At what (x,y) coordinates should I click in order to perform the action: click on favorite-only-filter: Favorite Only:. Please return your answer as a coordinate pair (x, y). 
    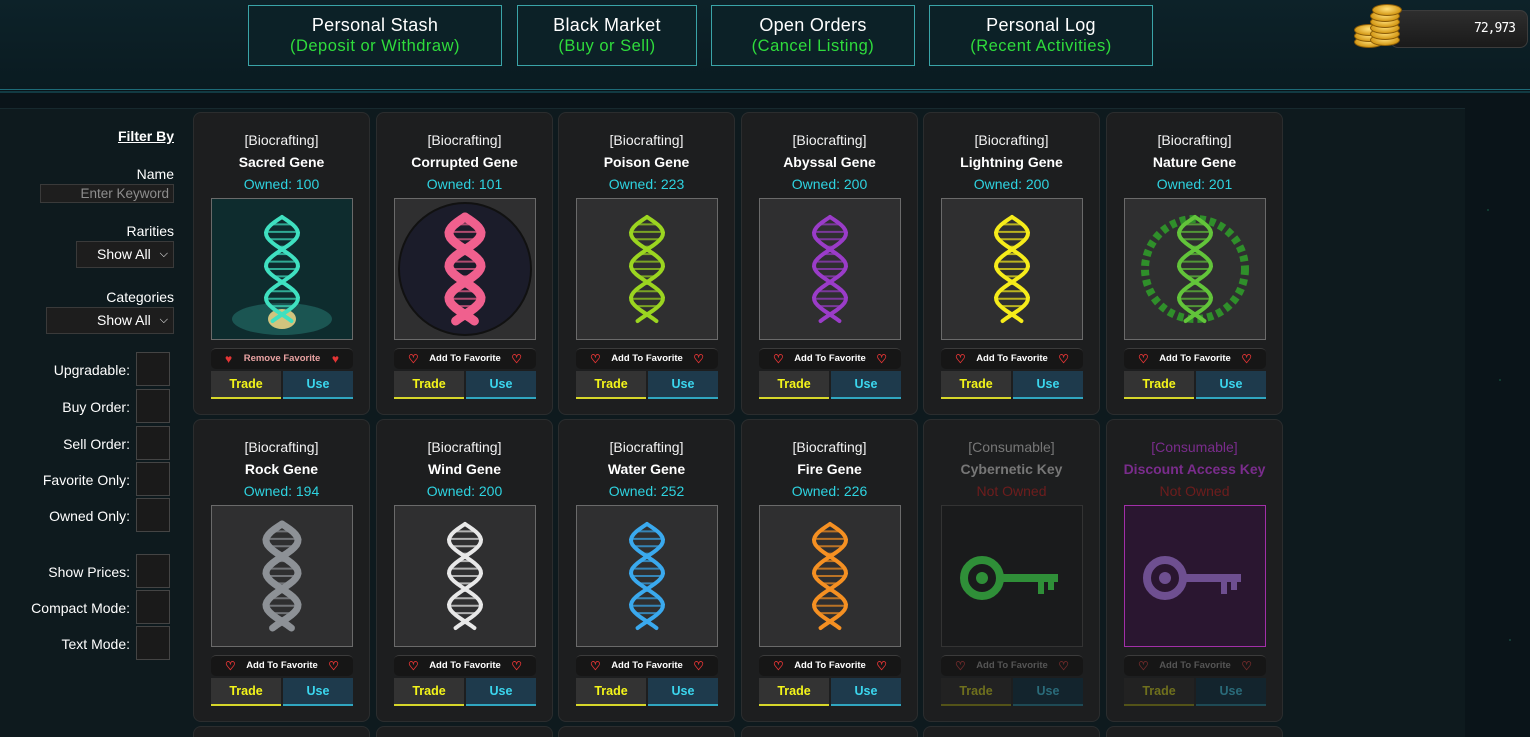
    Looking at the image, I should click on (86, 479).